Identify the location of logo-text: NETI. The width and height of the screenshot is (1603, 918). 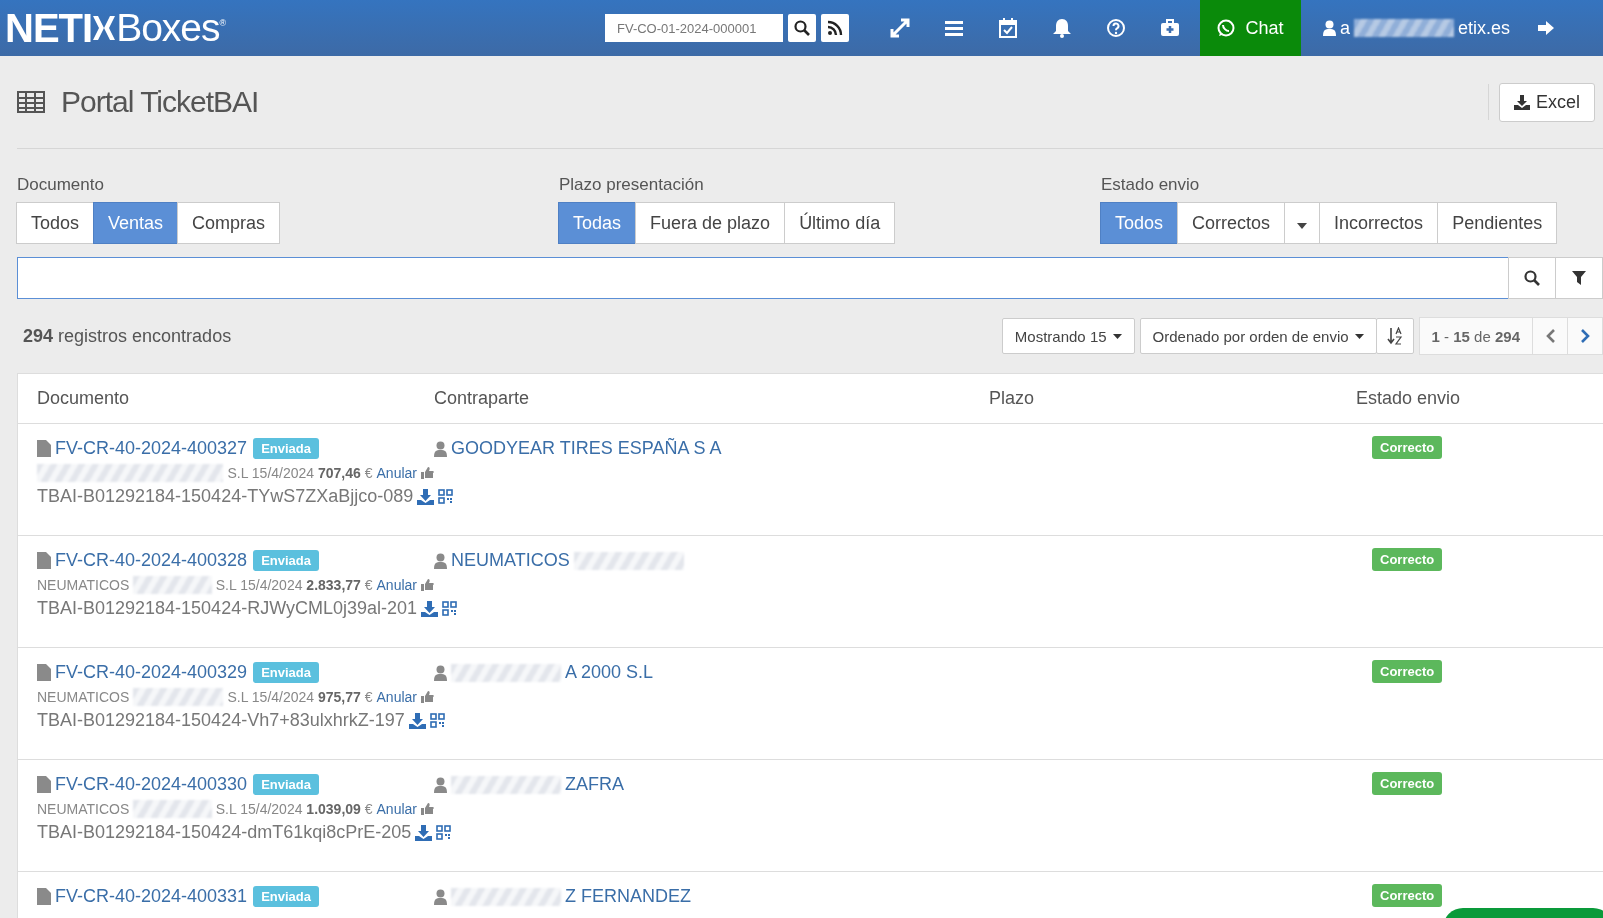
(49, 28).